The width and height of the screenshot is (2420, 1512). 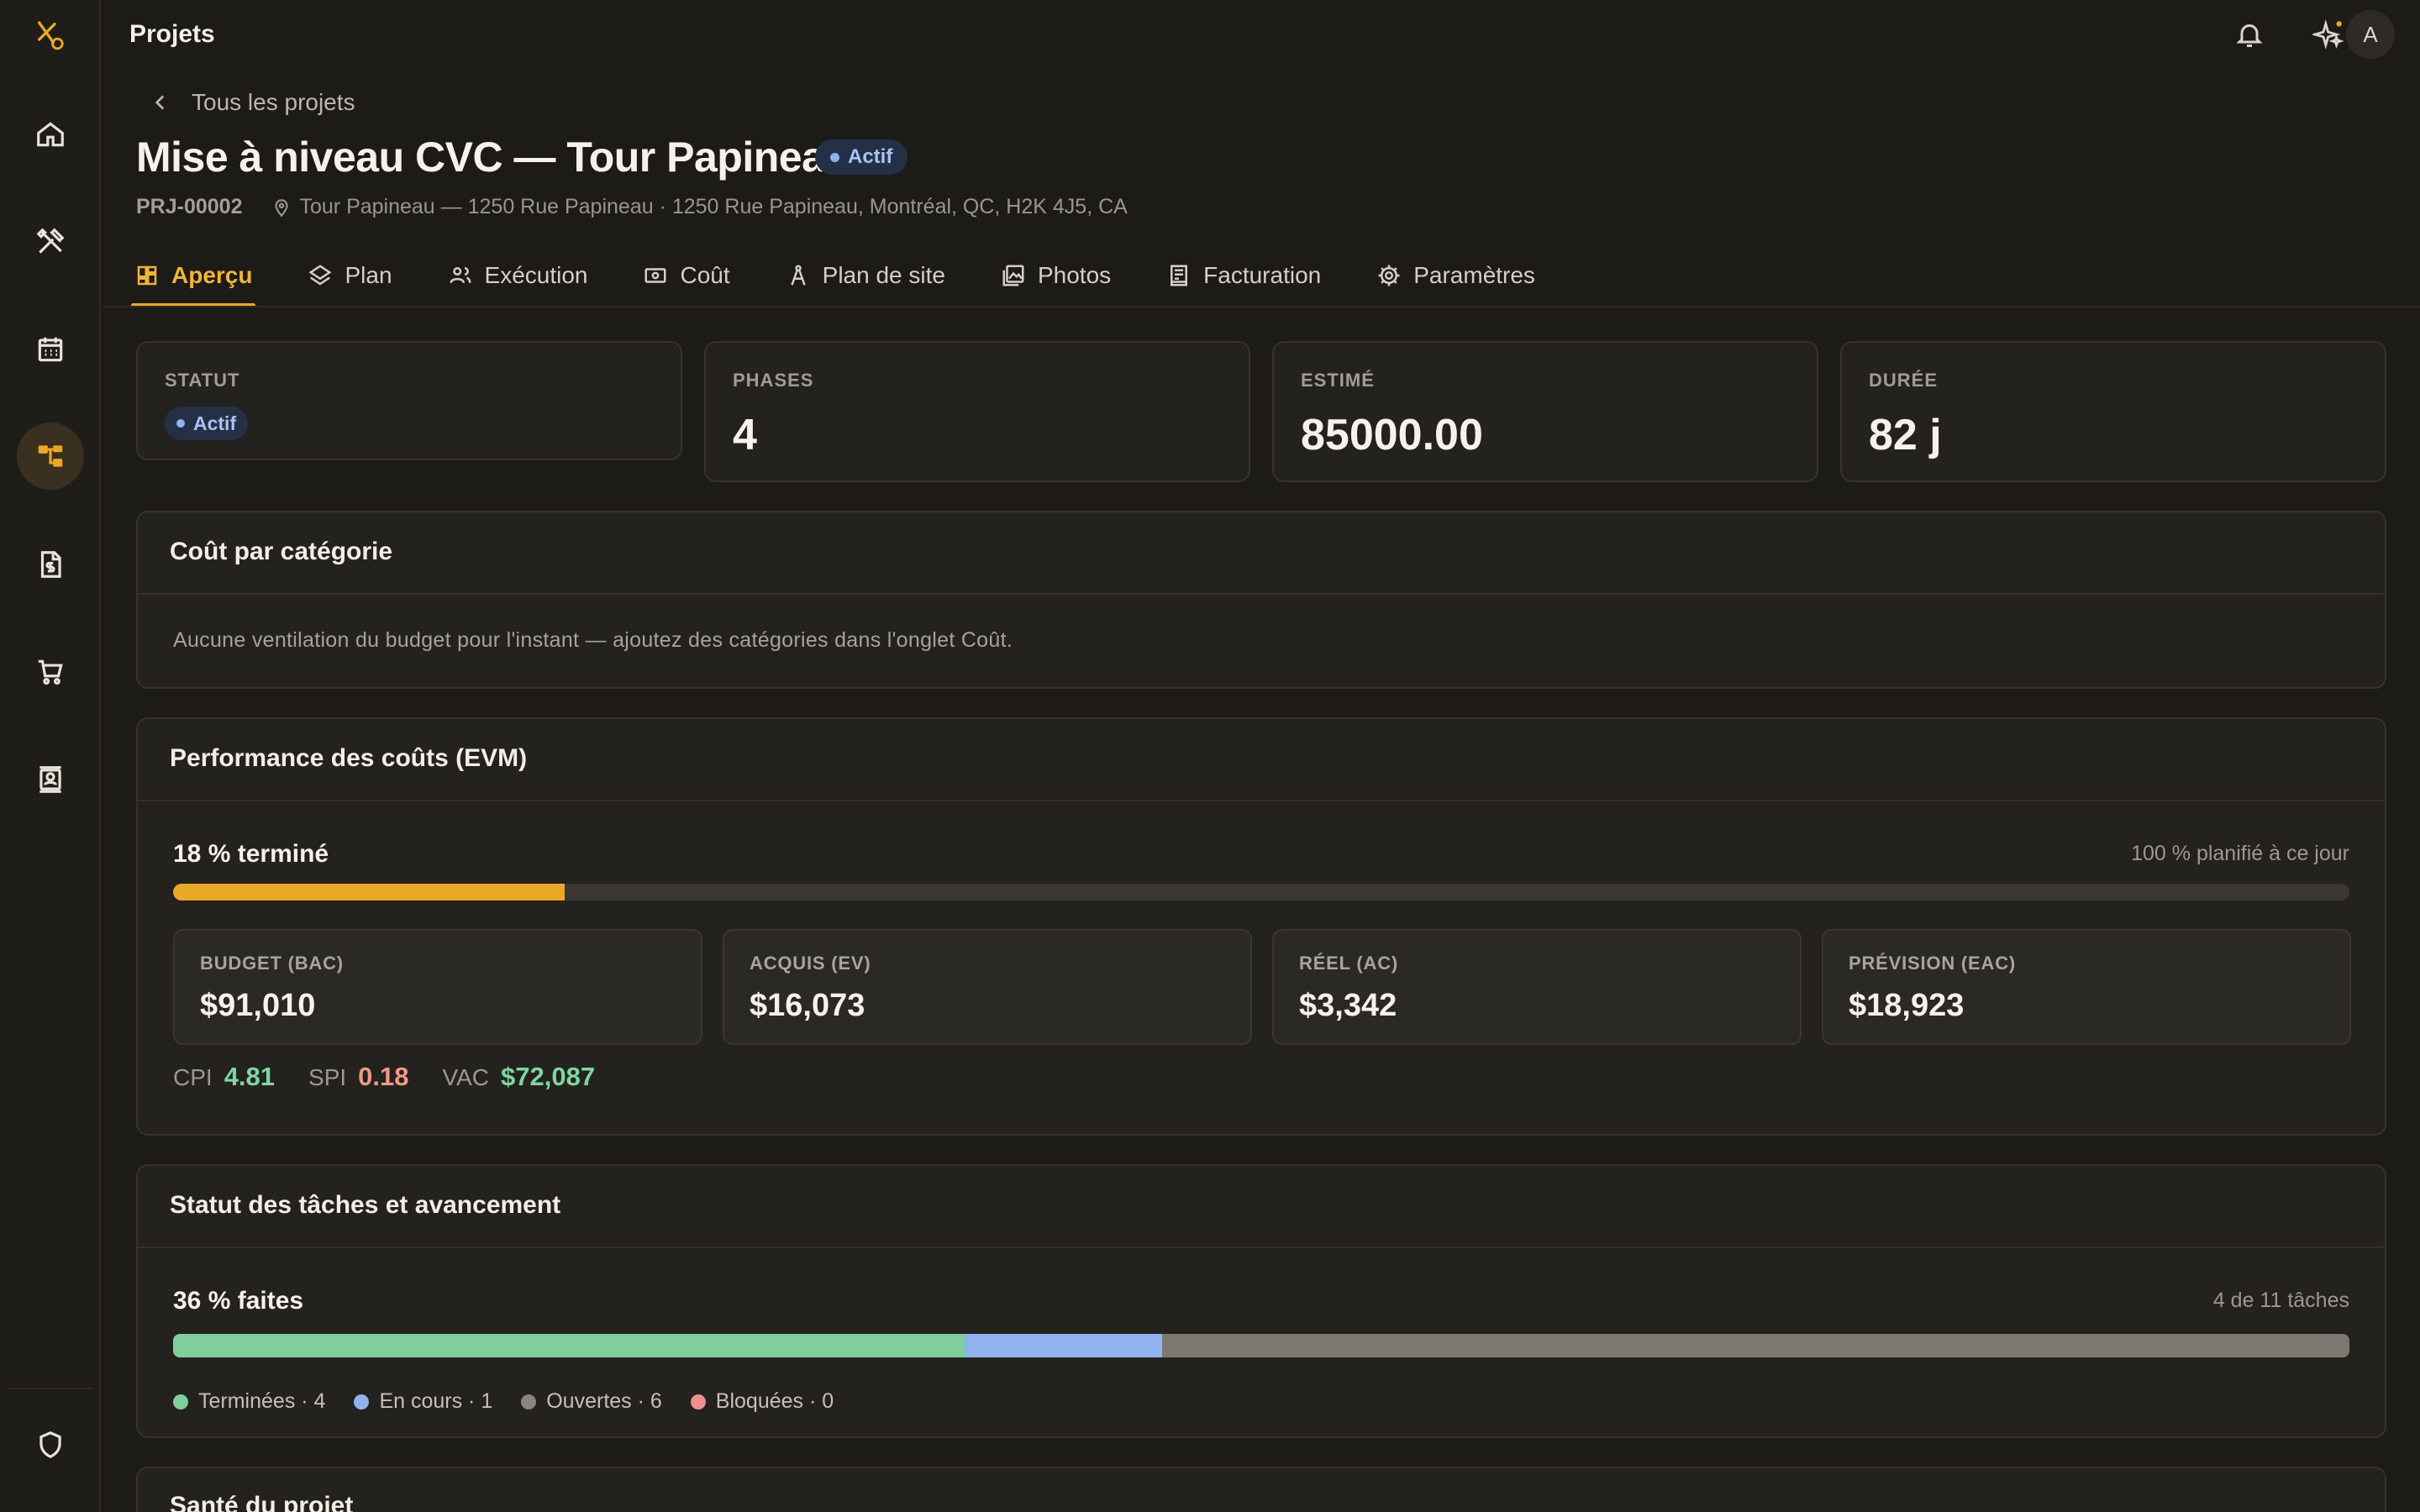 I want to click on section-title: Performance des coûts (EVM), so click(x=349, y=758).